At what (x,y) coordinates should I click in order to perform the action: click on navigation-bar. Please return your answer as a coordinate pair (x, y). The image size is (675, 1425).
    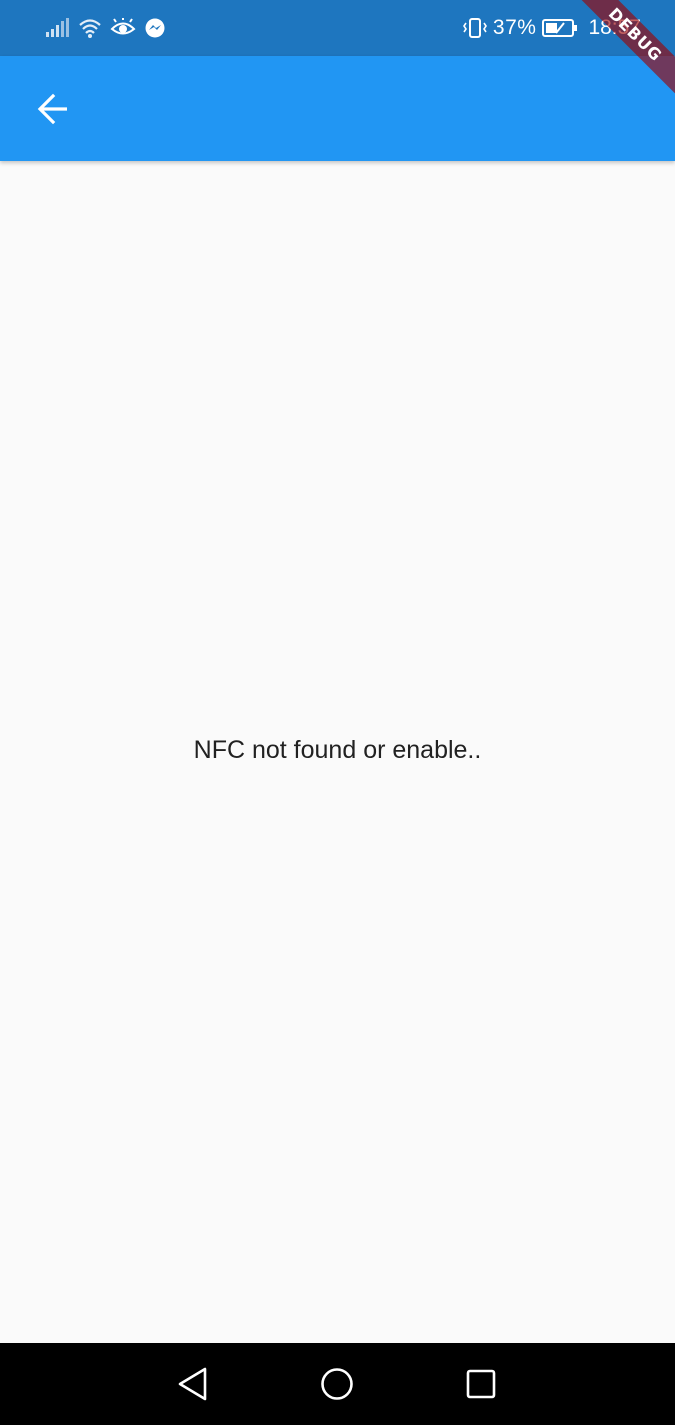
    Looking at the image, I should click on (337, 1384).